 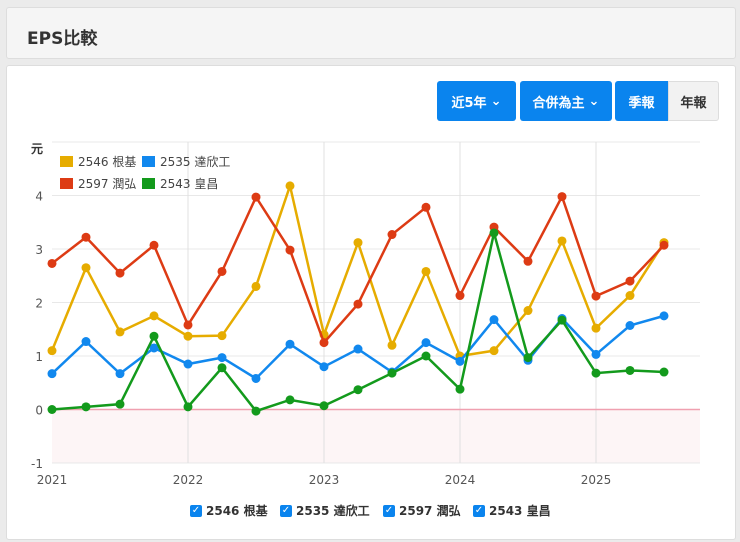 I want to click on series-checkbox: ✓ 2597 潤弘, so click(x=422, y=510).